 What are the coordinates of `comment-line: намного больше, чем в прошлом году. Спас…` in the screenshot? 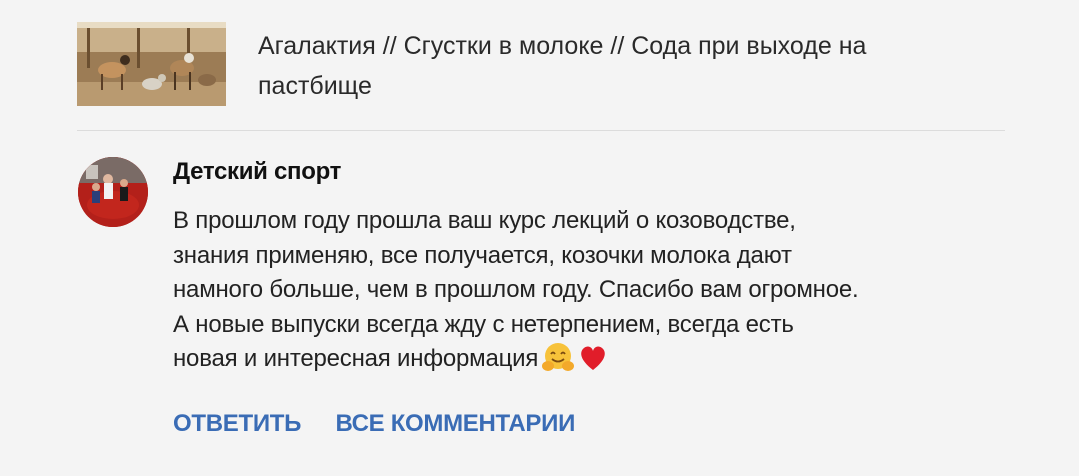 It's located at (516, 289).